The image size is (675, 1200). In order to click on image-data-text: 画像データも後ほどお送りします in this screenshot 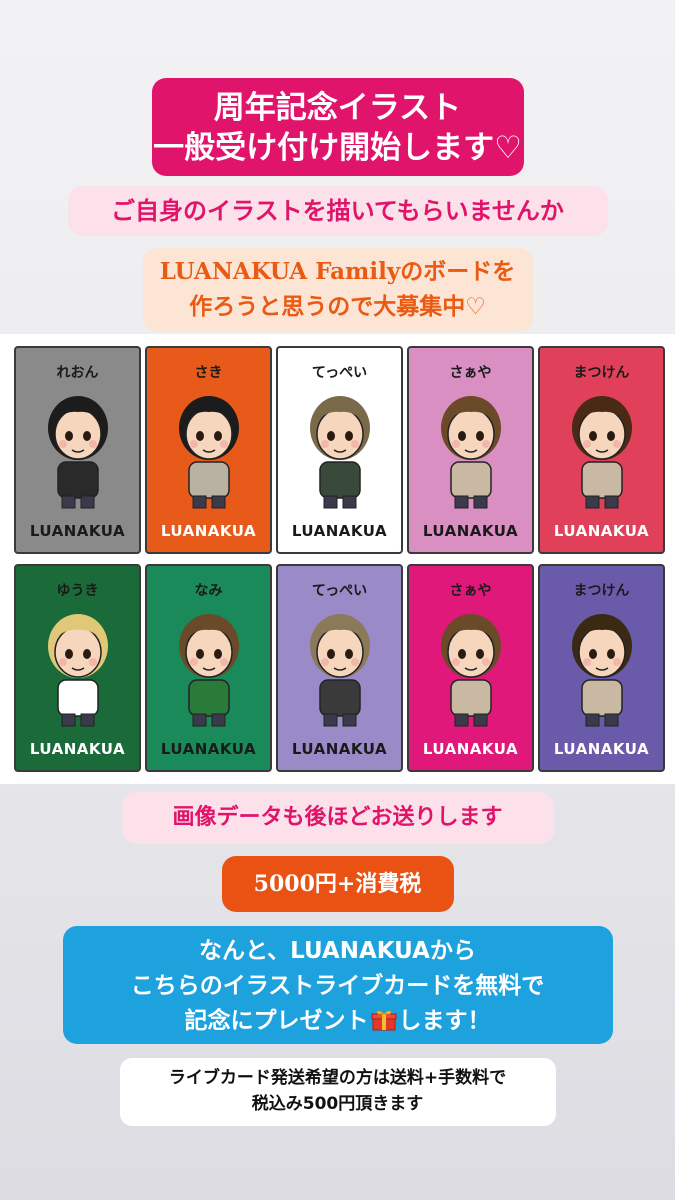, I will do `click(337, 817)`.